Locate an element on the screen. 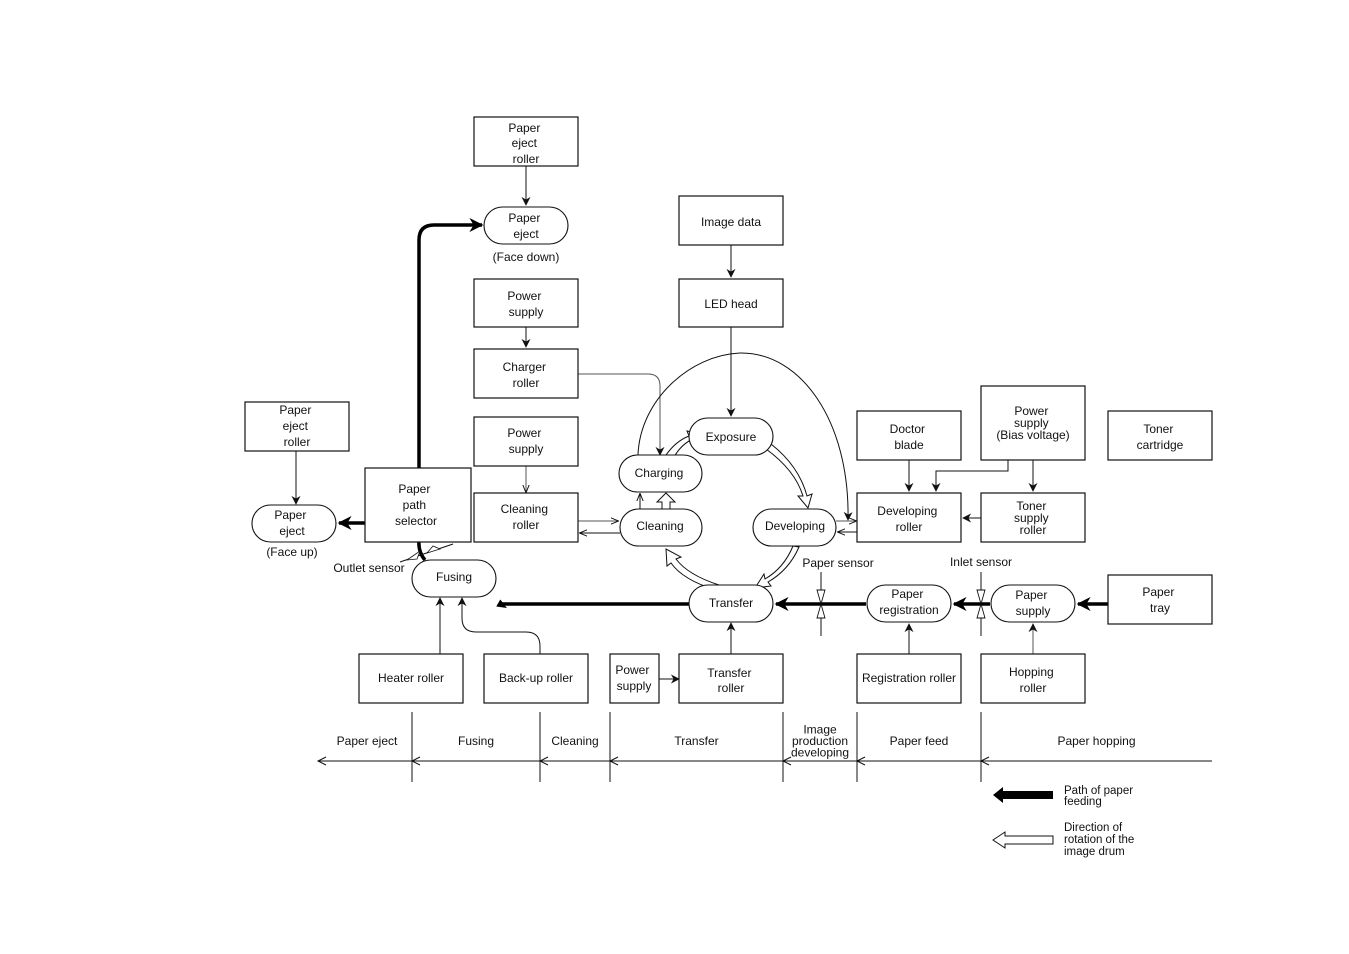 This screenshot has height=954, width=1349. label-paper-sensor: Paper sensor is located at coordinates (837, 563).